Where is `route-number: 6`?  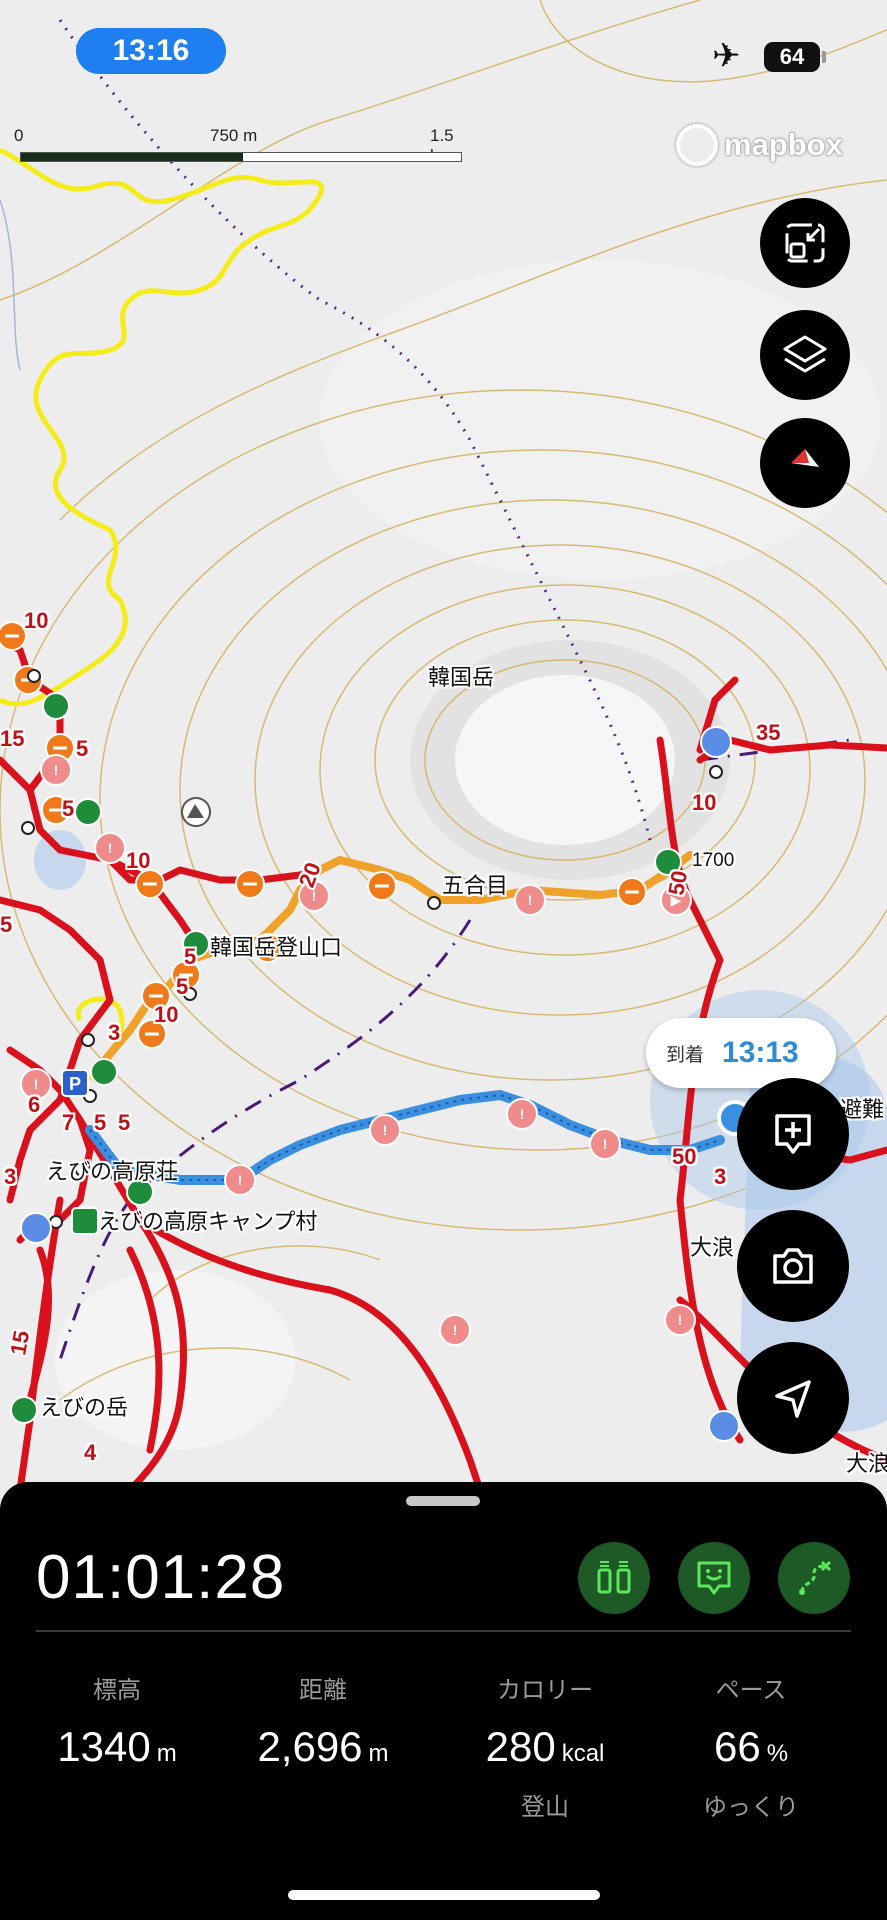 route-number: 6 is located at coordinates (34, 1104).